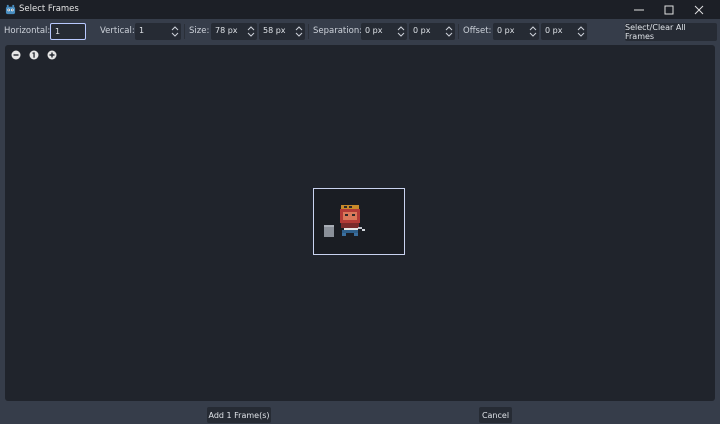 The image size is (720, 424). I want to click on sprite-image, so click(344, 221).